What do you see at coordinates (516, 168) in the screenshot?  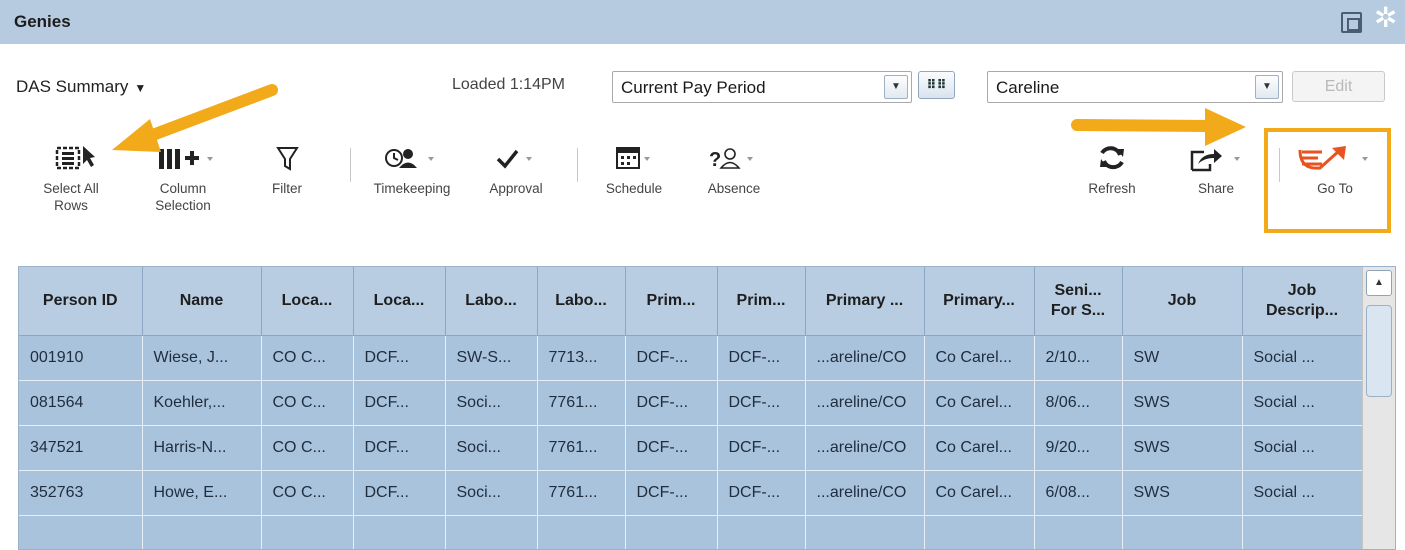 I see `approval-button: Approval` at bounding box center [516, 168].